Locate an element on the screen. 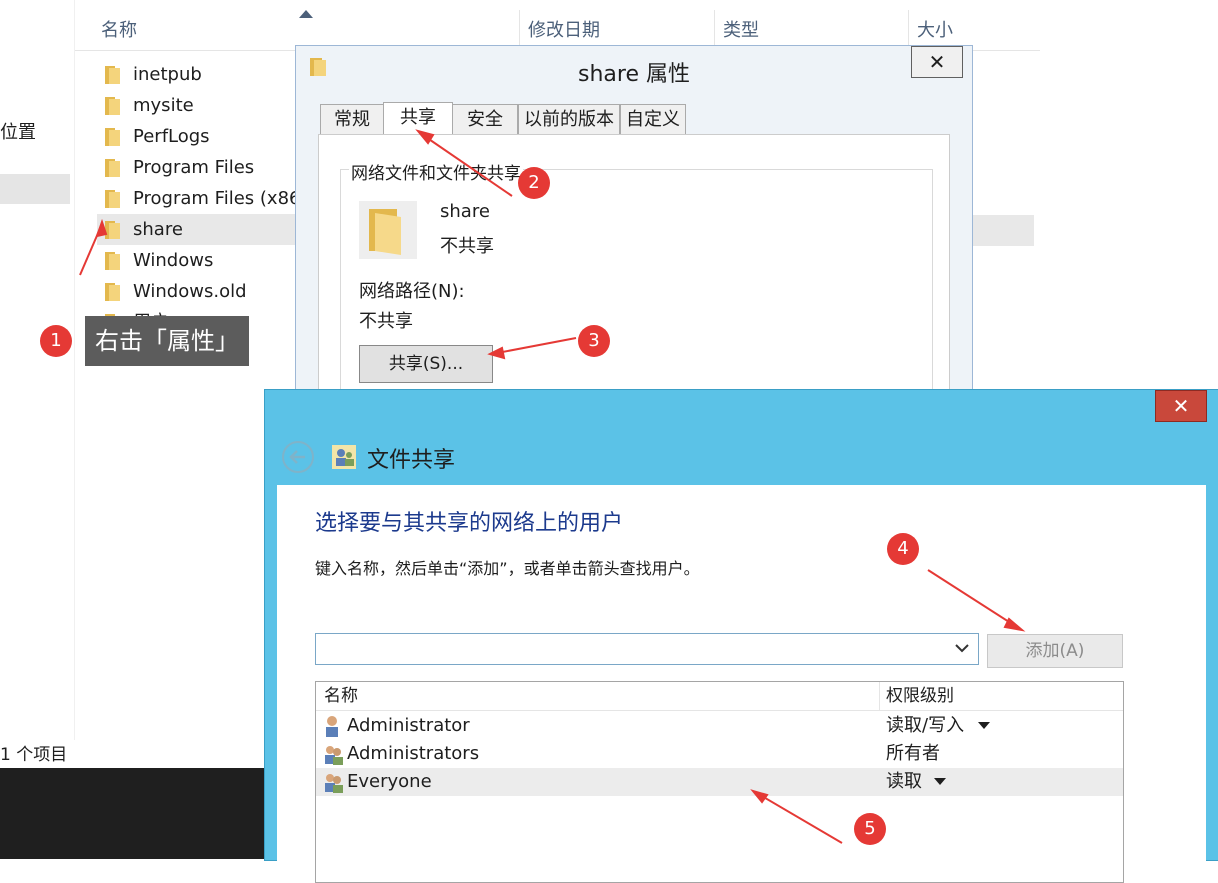 The image size is (1218, 883). callout-right-click-properties: 右击「属性」 is located at coordinates (167, 341).